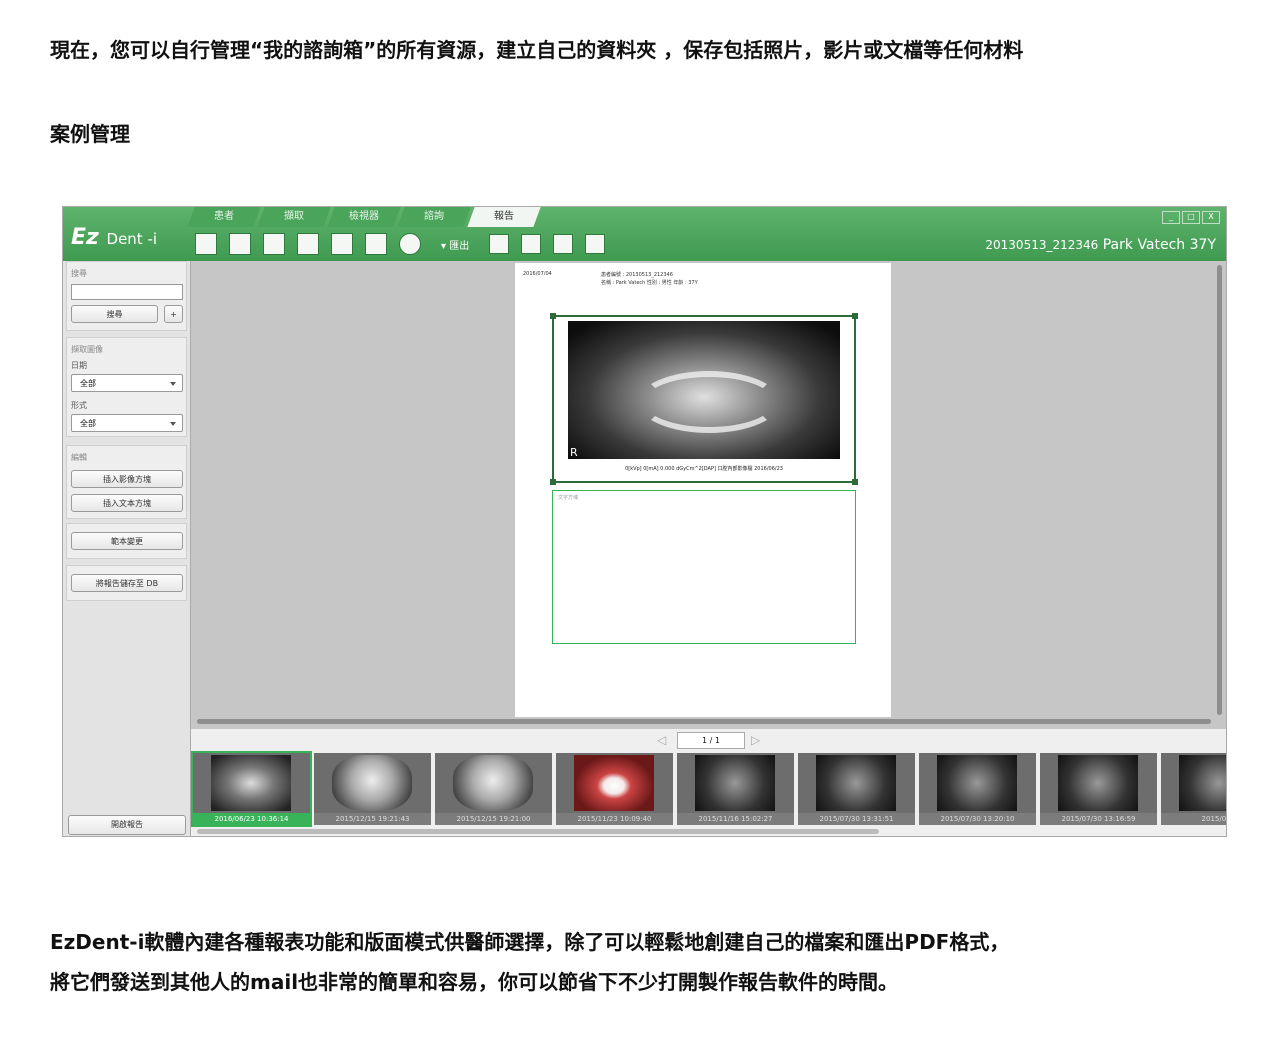  What do you see at coordinates (127, 383) in the screenshot?
I see `date-select: 全部` at bounding box center [127, 383].